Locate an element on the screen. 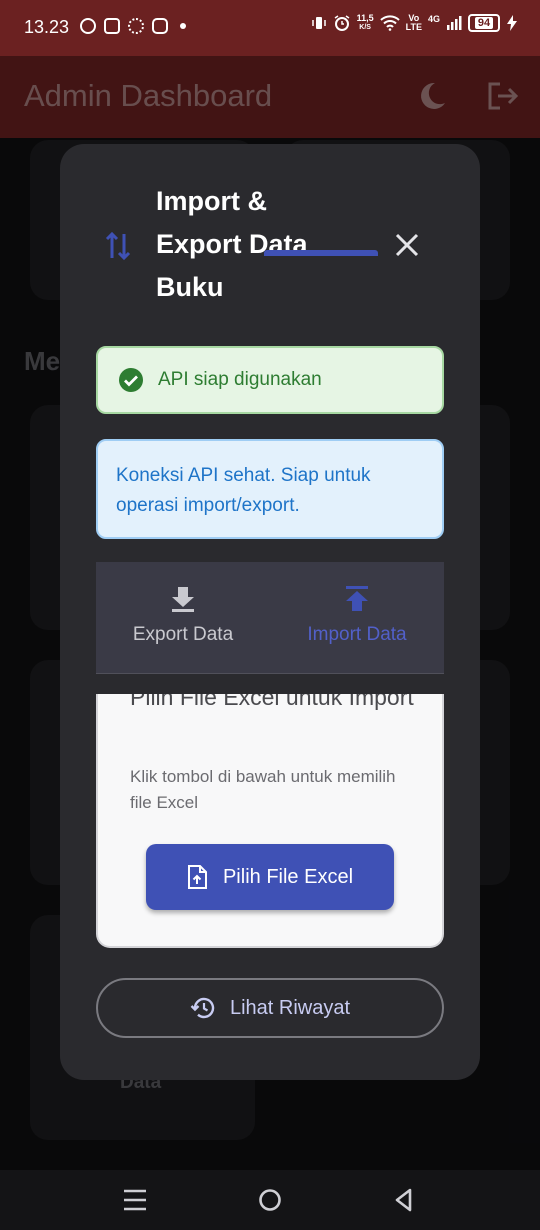 This screenshot has height=1230, width=540. status-time: 13.23 is located at coordinates (47, 27).